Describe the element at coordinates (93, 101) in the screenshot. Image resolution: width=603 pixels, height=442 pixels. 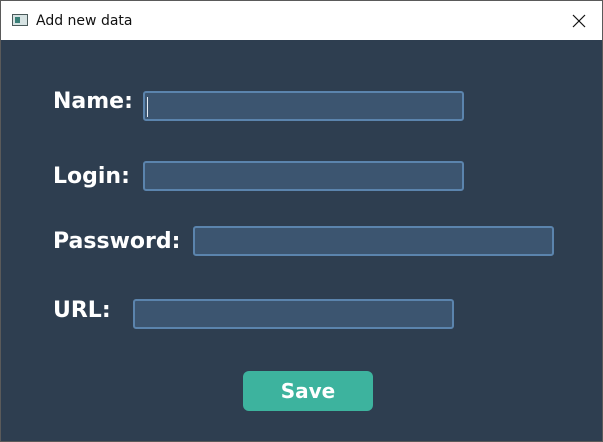
I see `name-label: Name:` at that location.